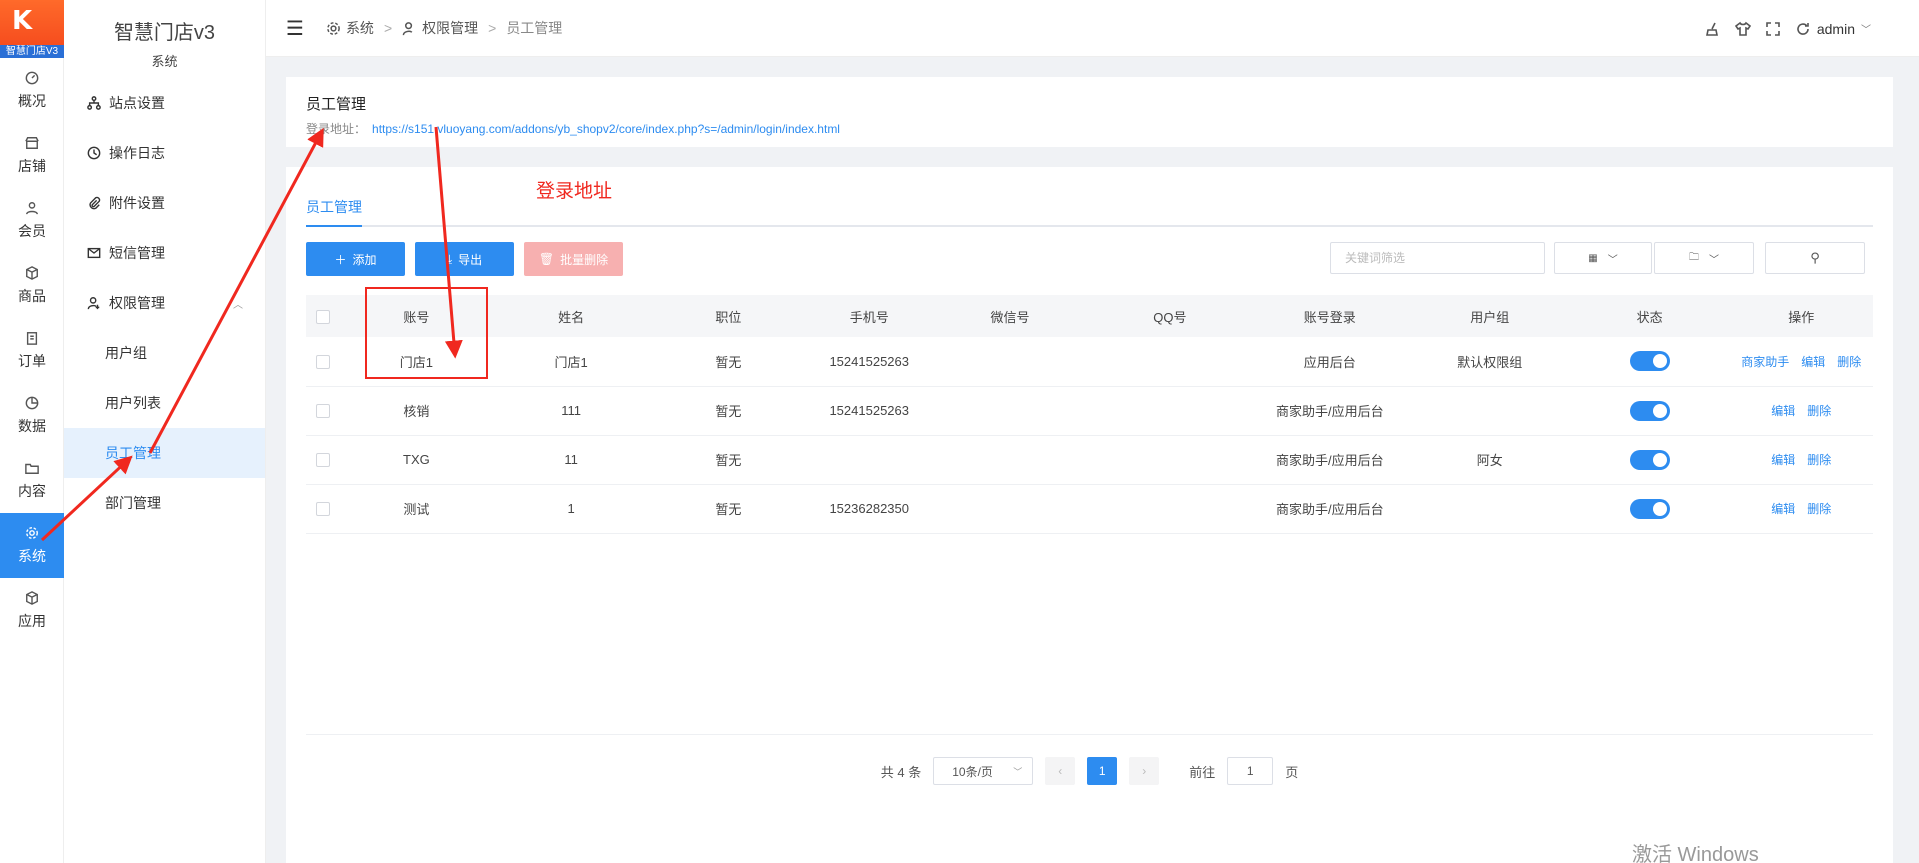 The height and width of the screenshot is (863, 1919). Describe the element at coordinates (1144, 771) in the screenshot. I see `next-page-button: ›` at that location.